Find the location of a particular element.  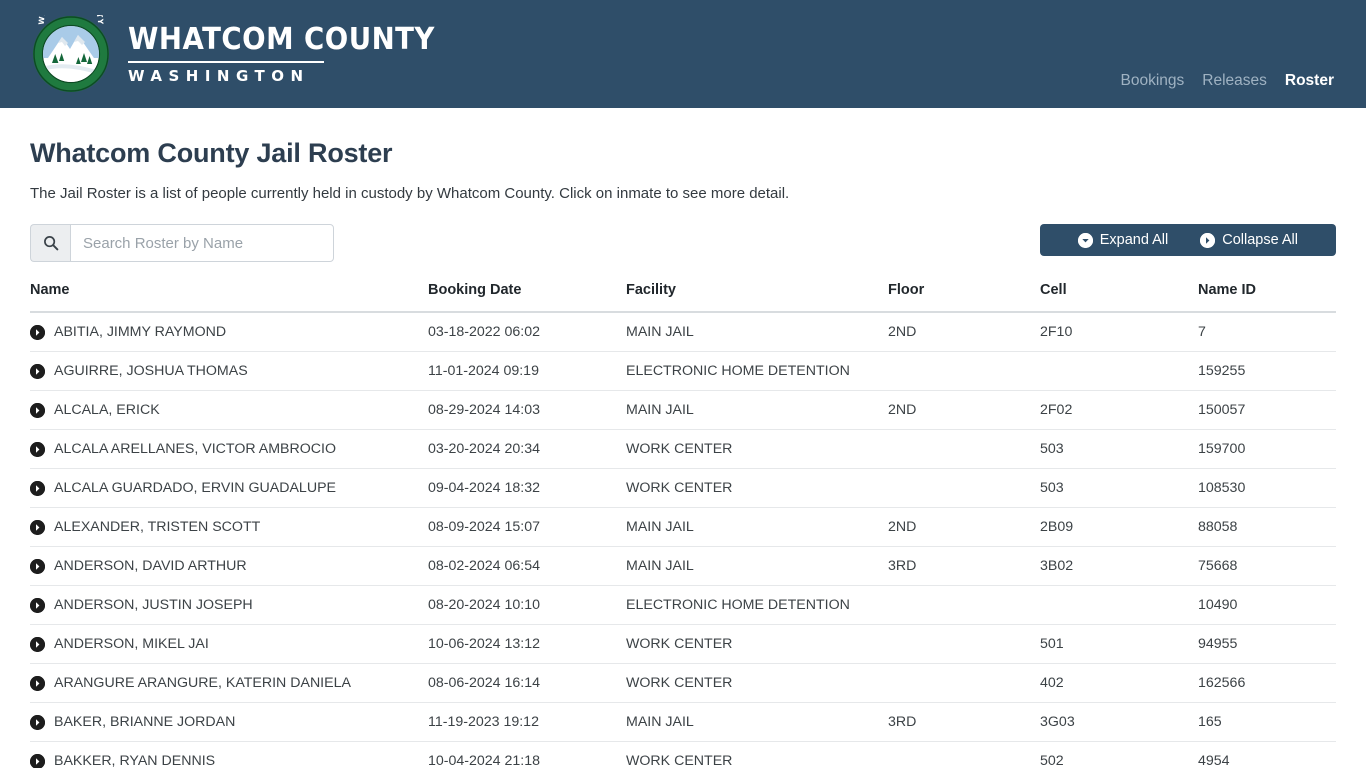

cell-booking-date: 03-18-2022 06:02 is located at coordinates (527, 332).